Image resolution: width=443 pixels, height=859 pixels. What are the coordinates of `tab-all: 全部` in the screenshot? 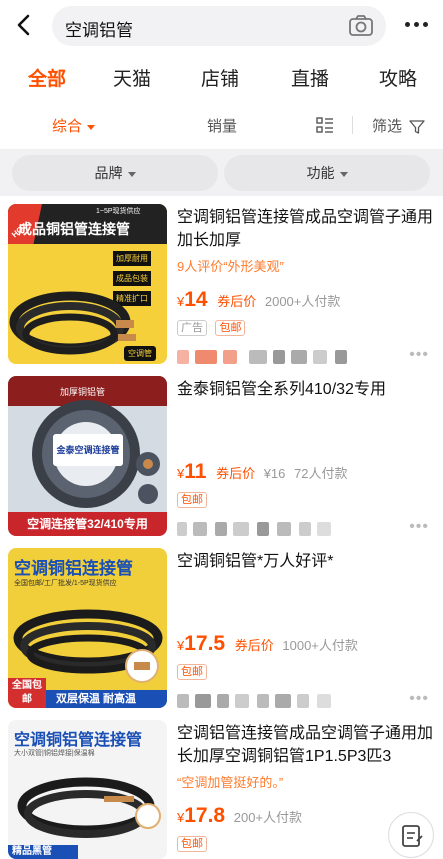 It's located at (47, 77).